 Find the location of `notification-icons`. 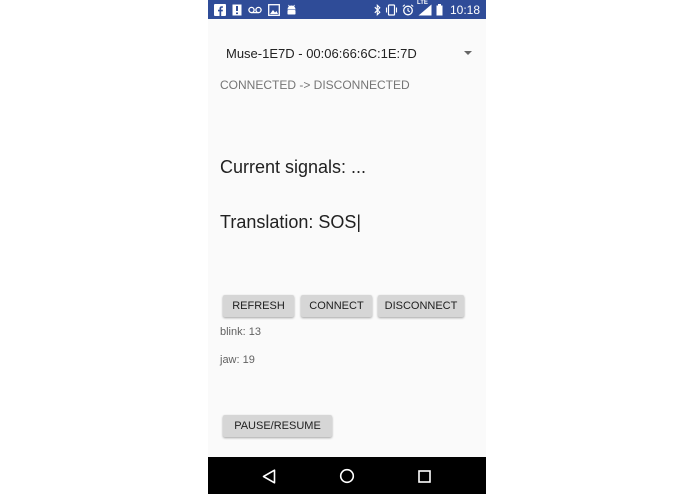

notification-icons is located at coordinates (255, 9).